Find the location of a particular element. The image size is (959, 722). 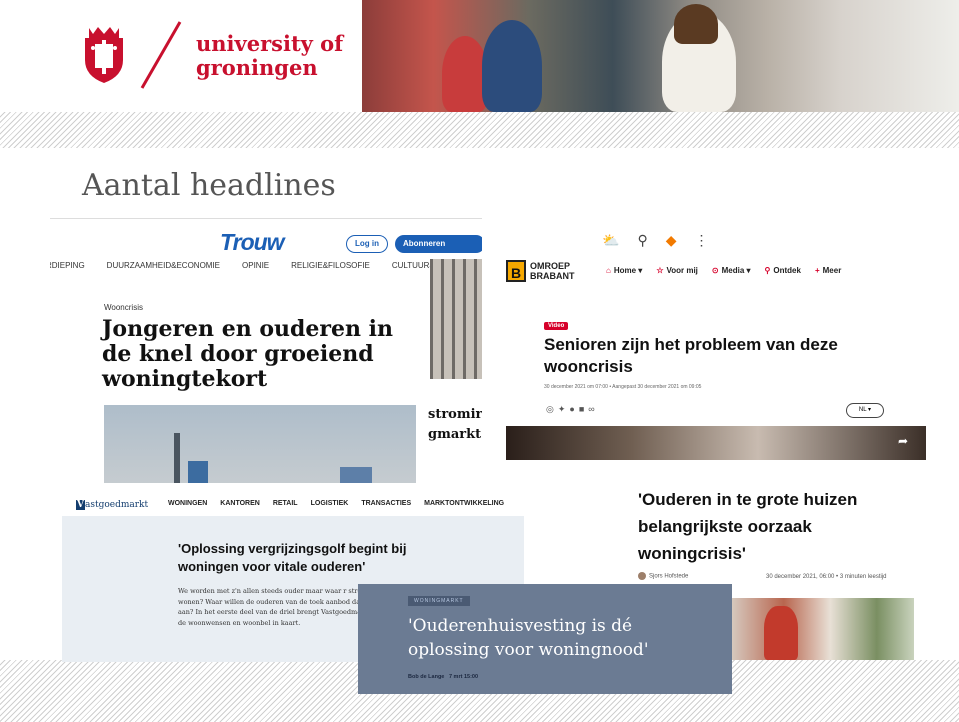

omroep-brabant-logo: B OMROEP BRABANT is located at coordinates (540, 271).